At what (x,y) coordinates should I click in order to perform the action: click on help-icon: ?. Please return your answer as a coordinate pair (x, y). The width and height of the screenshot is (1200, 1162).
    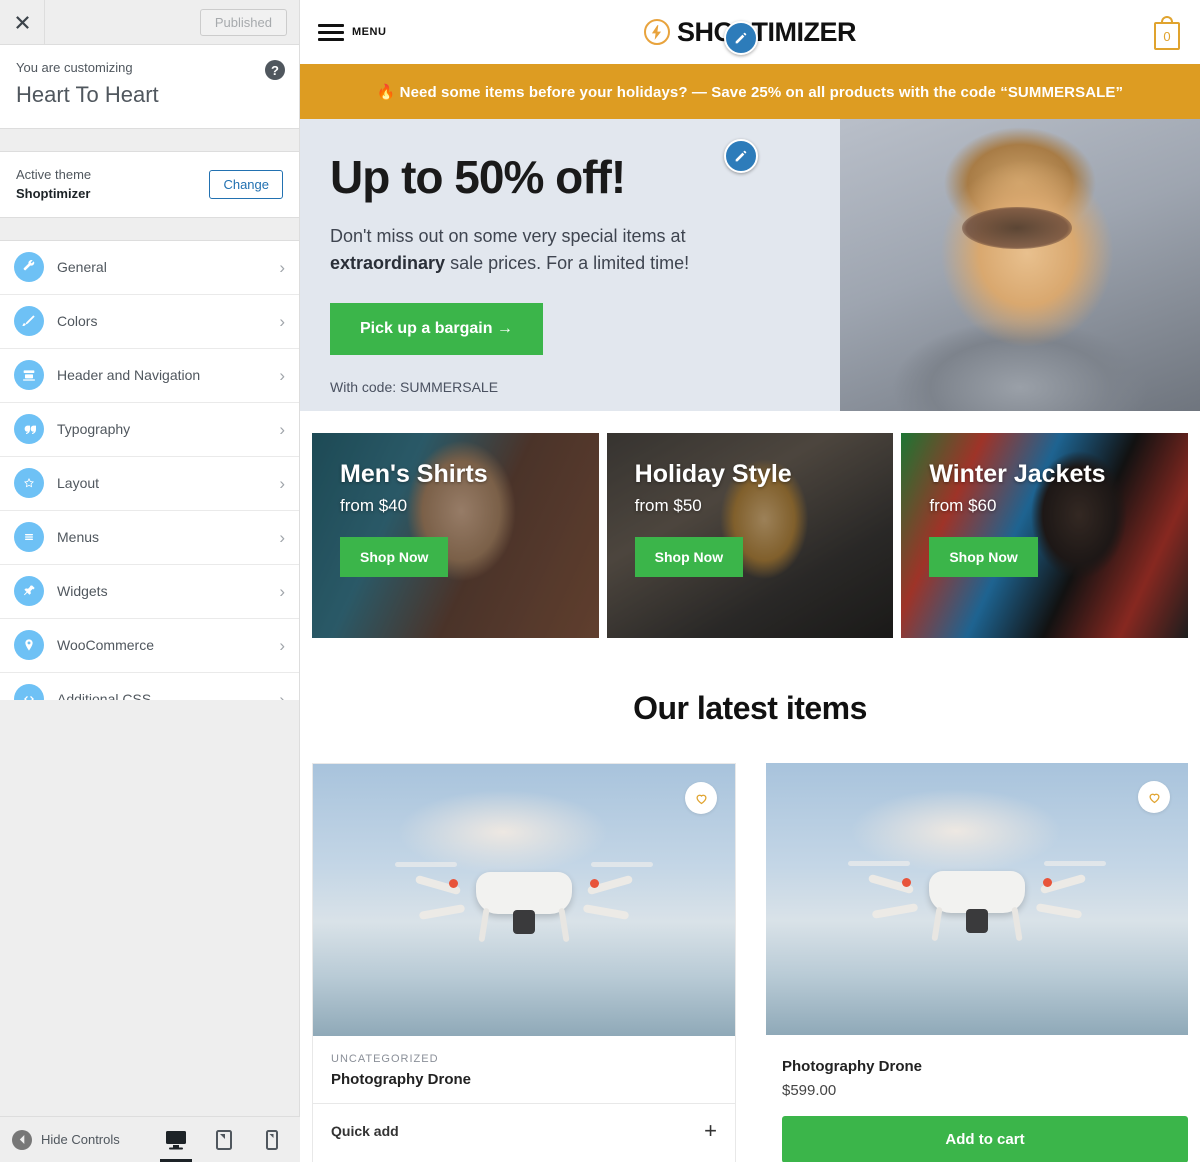
    Looking at the image, I should click on (275, 70).